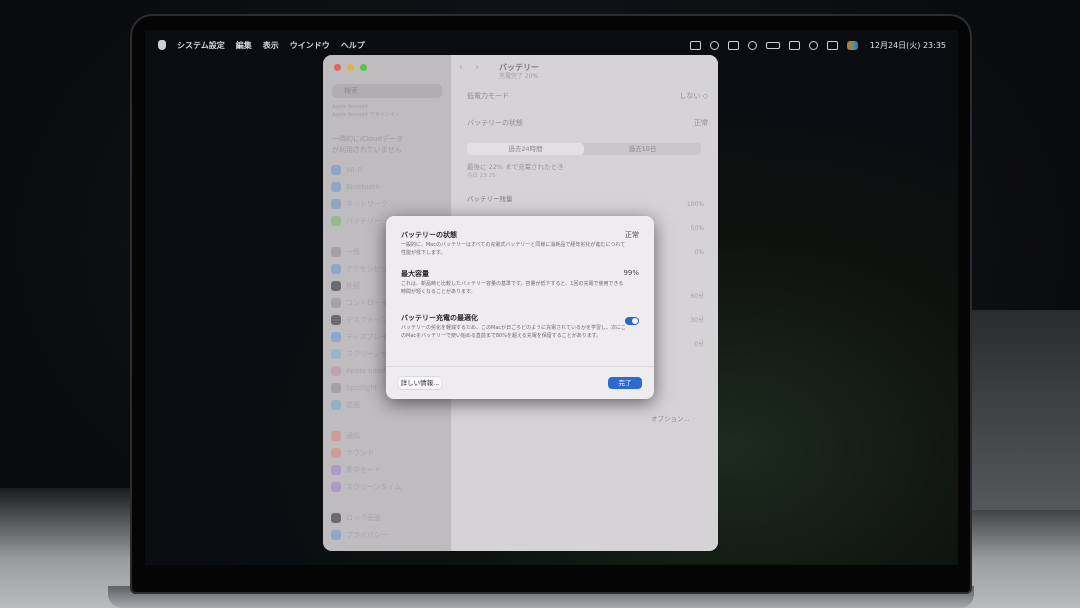 Image resolution: width=1080 pixels, height=608 pixels. Describe the element at coordinates (354, 170) in the screenshot. I see `sidebar-item-label: Wi-Fi` at that location.